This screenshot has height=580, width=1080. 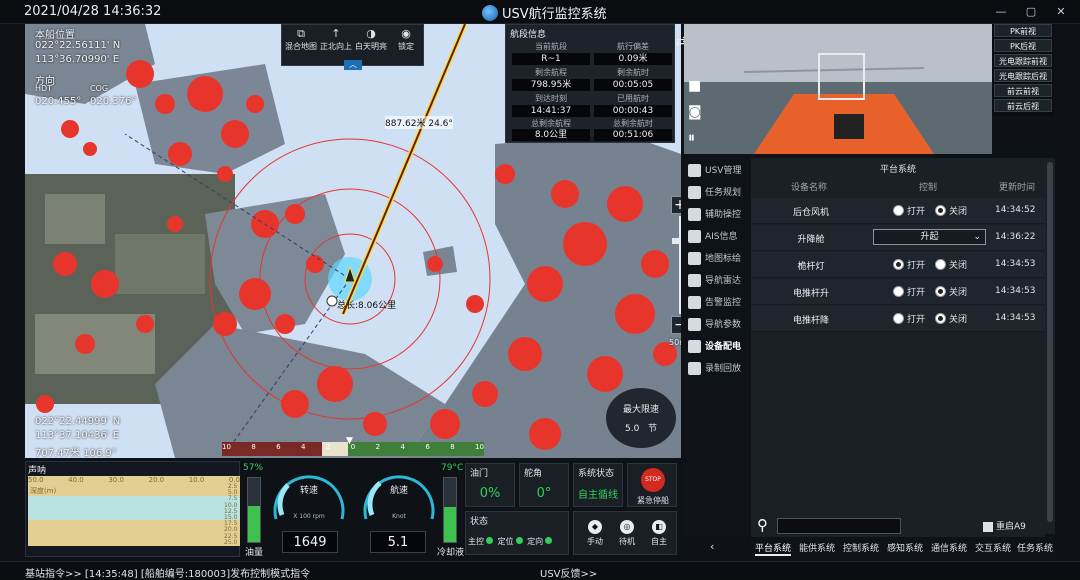 What do you see at coordinates (762, 525) in the screenshot?
I see `search-icon: ⚲` at bounding box center [762, 525].